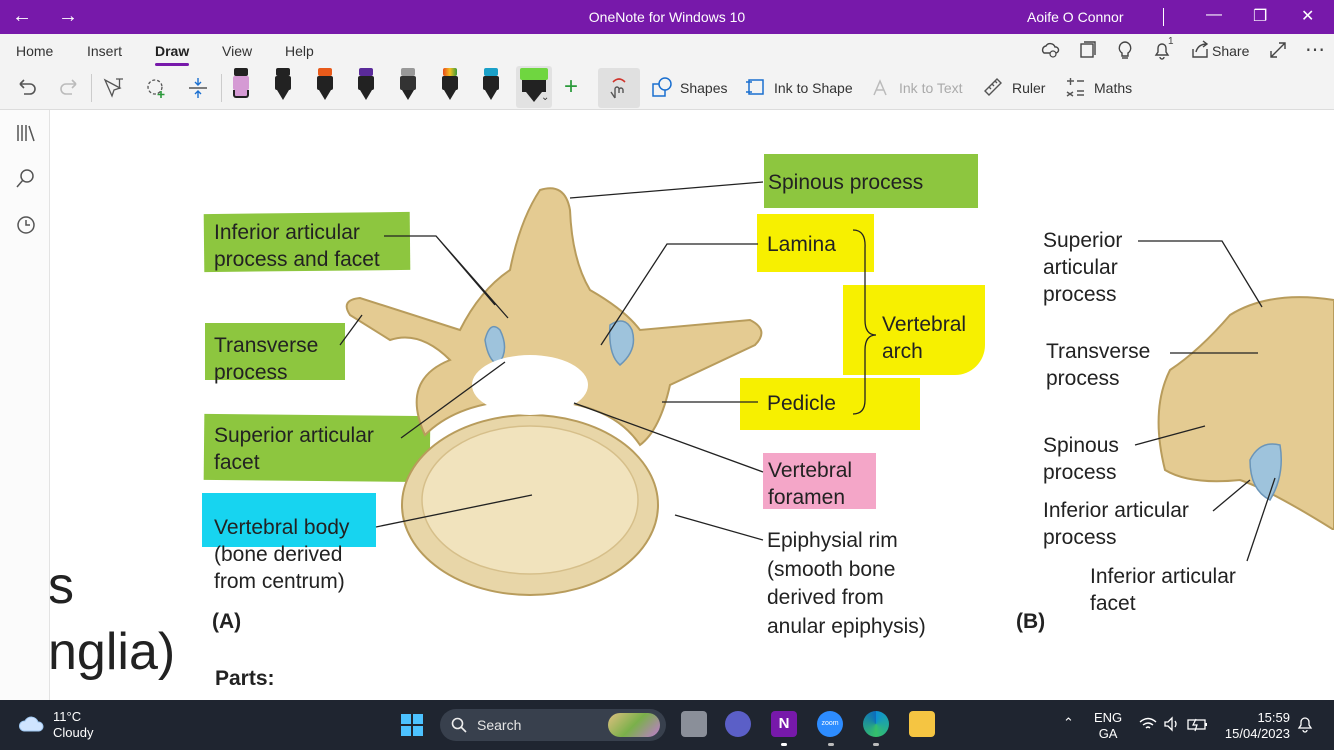 The image size is (1334, 750). What do you see at coordinates (408, 85) in the screenshot?
I see `pen-galaxy` at bounding box center [408, 85].